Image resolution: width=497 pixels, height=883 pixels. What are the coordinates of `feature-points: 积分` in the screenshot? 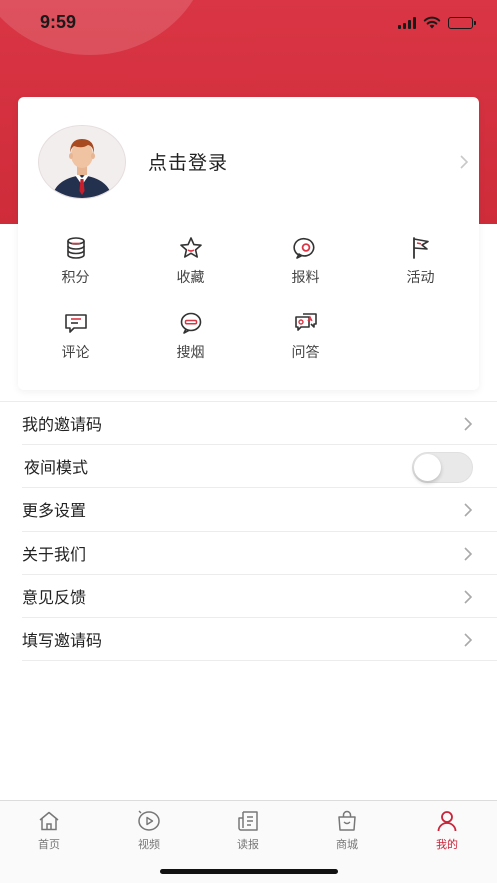 It's located at (75, 261).